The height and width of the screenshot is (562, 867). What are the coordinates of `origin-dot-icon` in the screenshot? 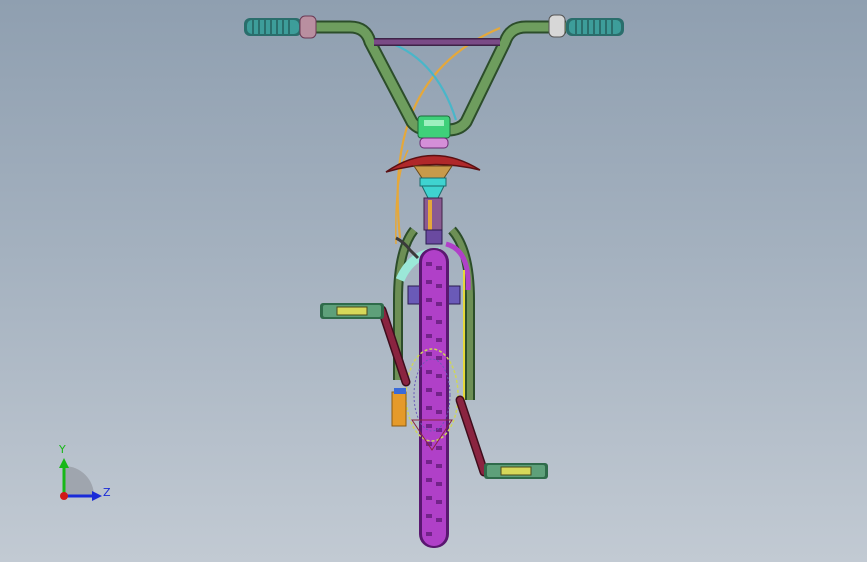 It's located at (64, 496).